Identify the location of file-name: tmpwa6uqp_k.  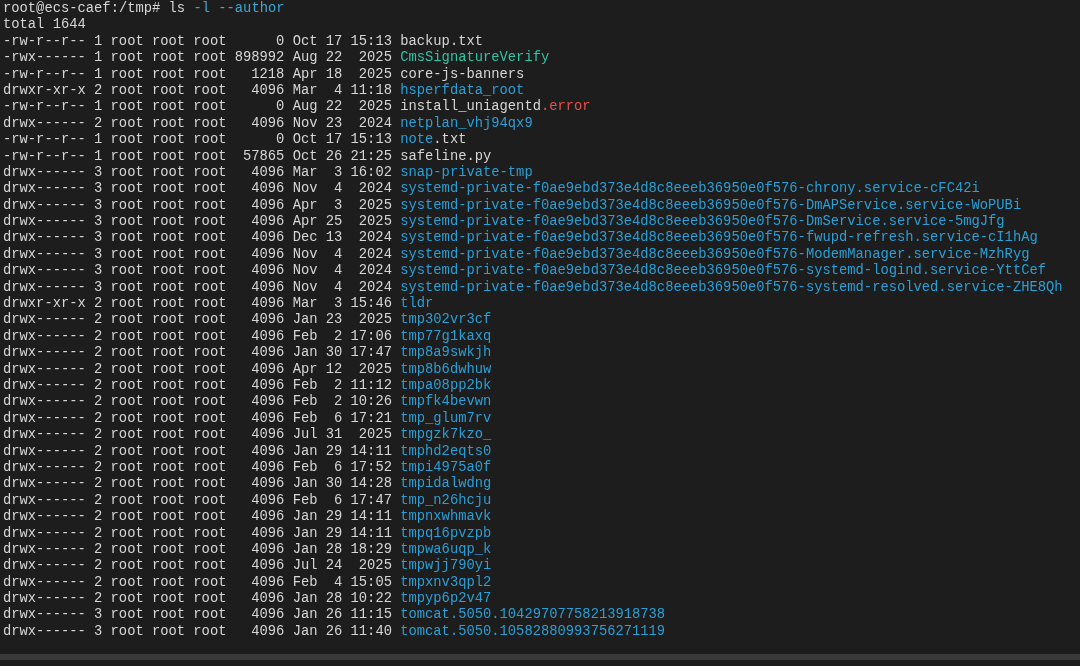
(446, 549).